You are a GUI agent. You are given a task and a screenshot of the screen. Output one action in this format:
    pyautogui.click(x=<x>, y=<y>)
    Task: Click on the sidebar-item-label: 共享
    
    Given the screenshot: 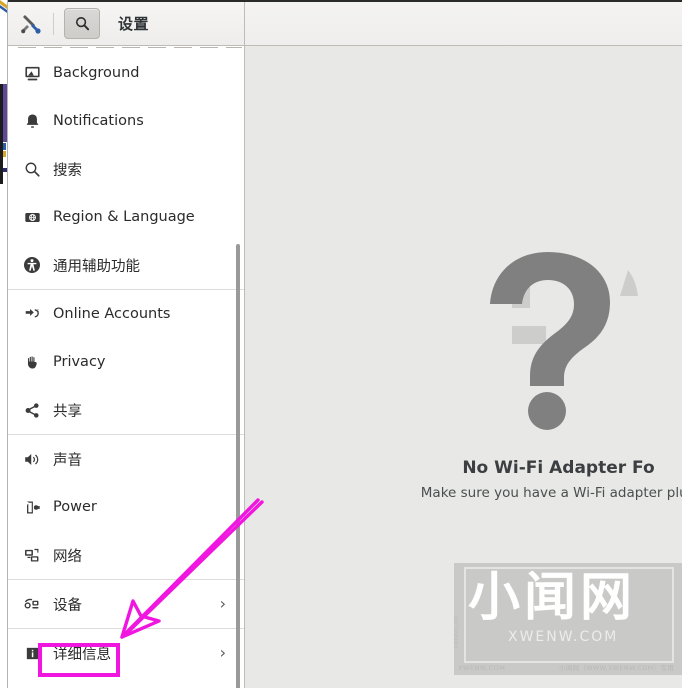 What is the action you would take?
    pyautogui.click(x=67, y=411)
    